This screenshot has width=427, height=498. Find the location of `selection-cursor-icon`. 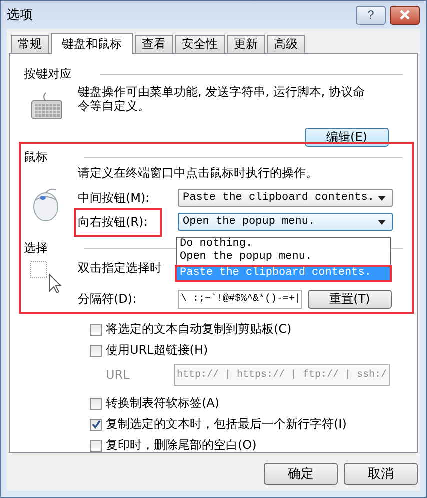

selection-cursor-icon is located at coordinates (47, 277).